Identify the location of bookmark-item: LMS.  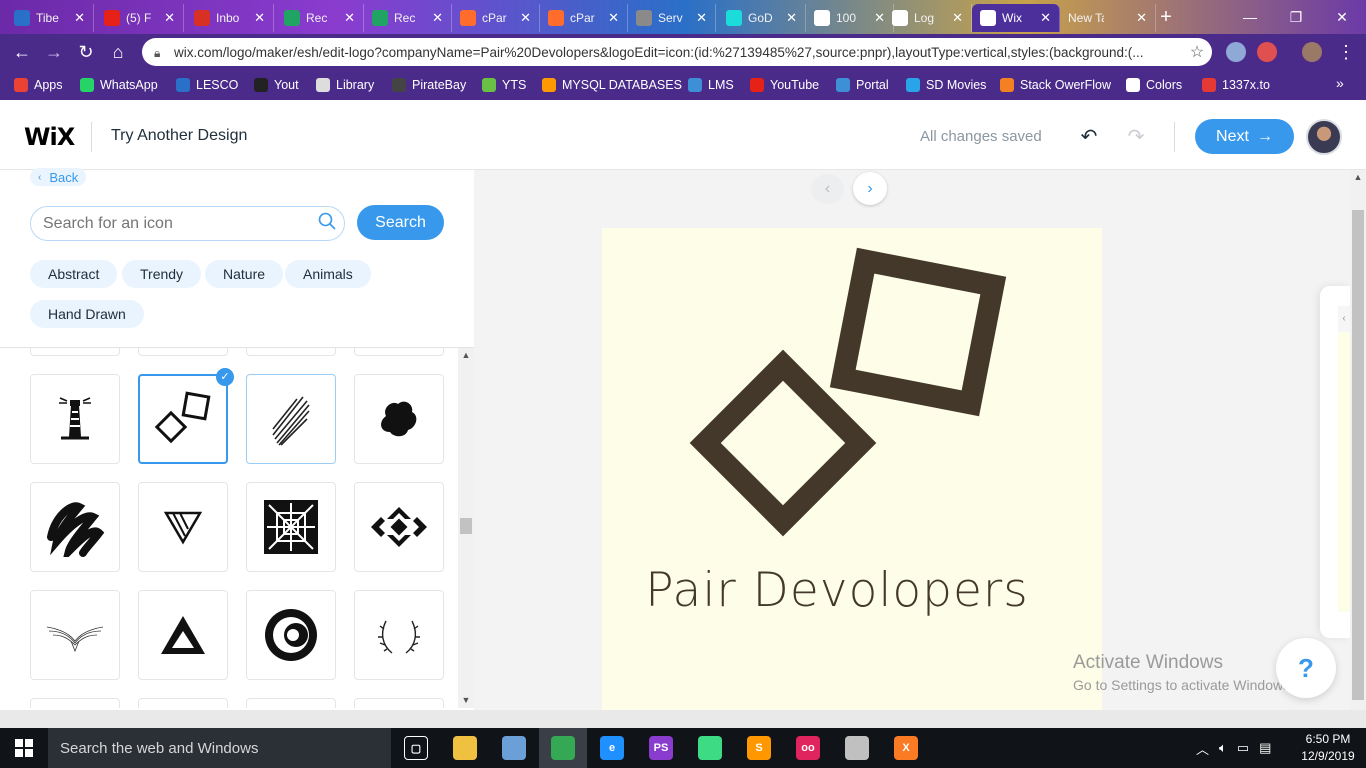
(711, 85).